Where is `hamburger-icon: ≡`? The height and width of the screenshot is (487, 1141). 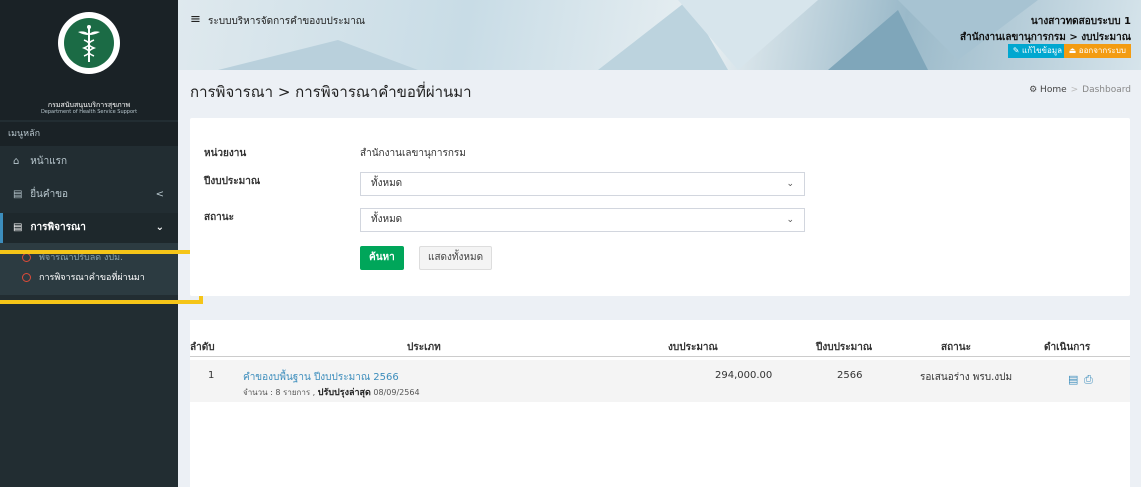
hamburger-icon: ≡ is located at coordinates (195, 19).